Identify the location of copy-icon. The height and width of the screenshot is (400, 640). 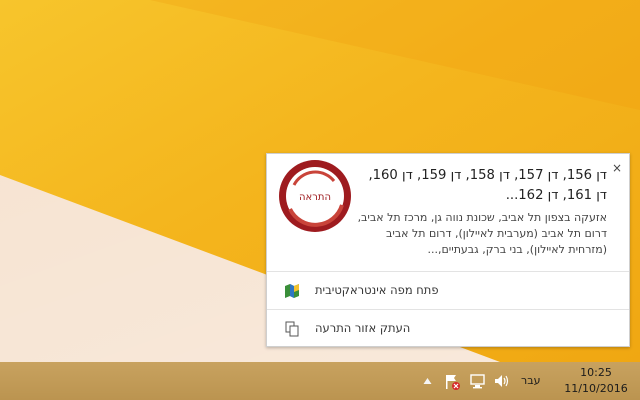
(292, 329).